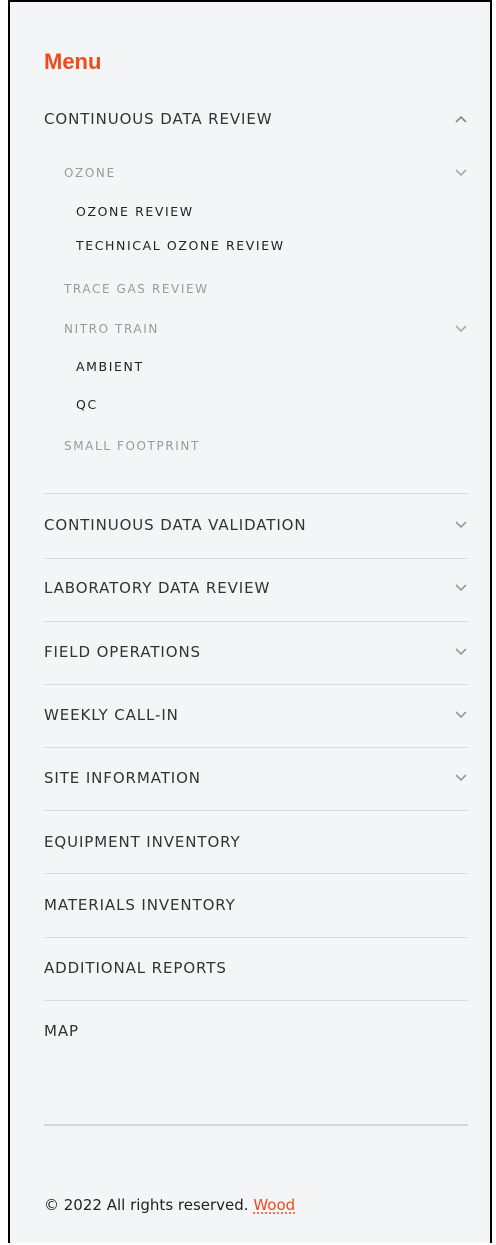  I want to click on submenu-item-label: TRACE GAS REVIEW, so click(136, 289).